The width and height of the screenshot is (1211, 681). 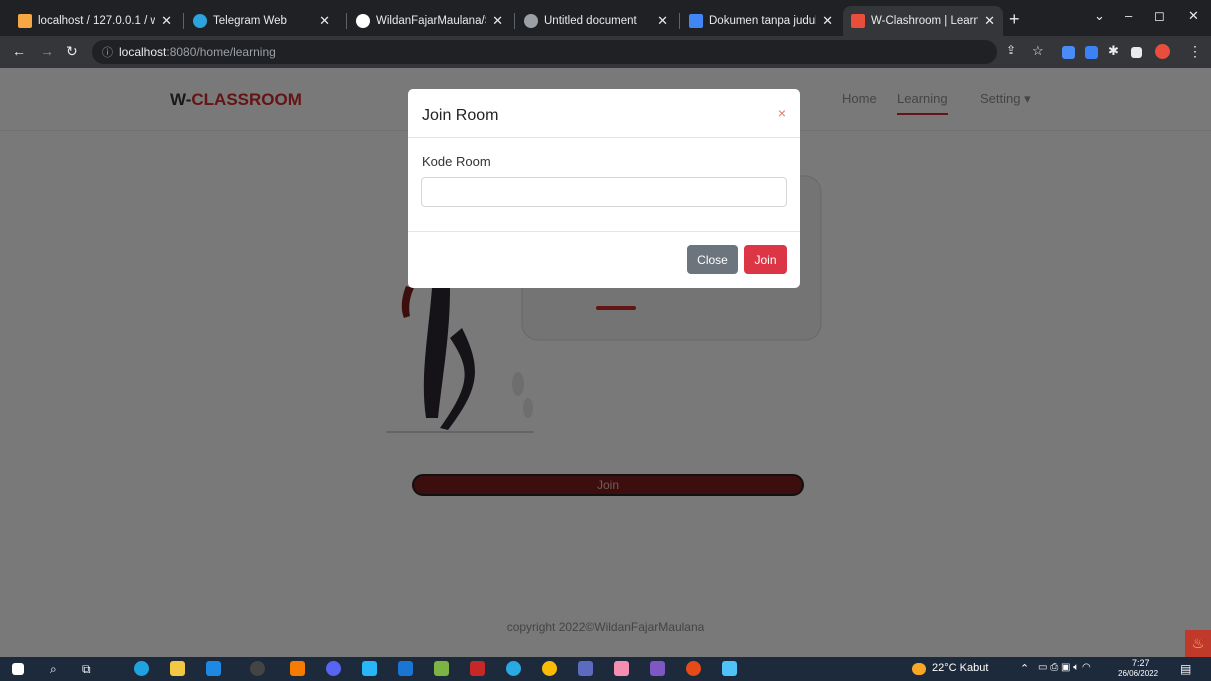 What do you see at coordinates (369, 668) in the screenshot?
I see `mysql-workbench-icon` at bounding box center [369, 668].